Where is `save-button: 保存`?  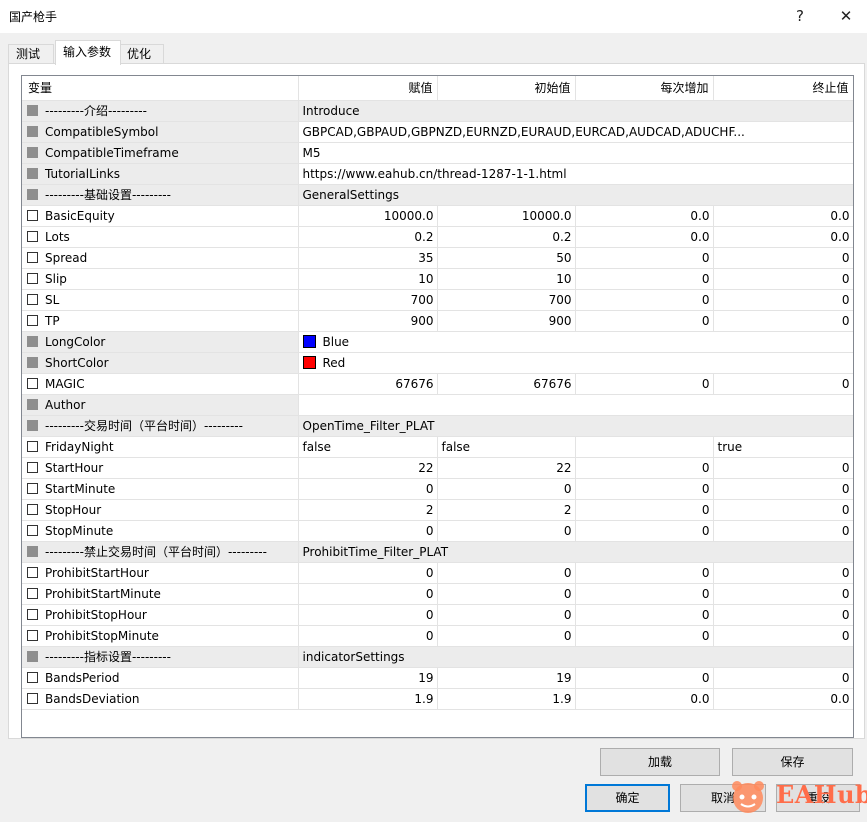 save-button: 保存 is located at coordinates (792, 762).